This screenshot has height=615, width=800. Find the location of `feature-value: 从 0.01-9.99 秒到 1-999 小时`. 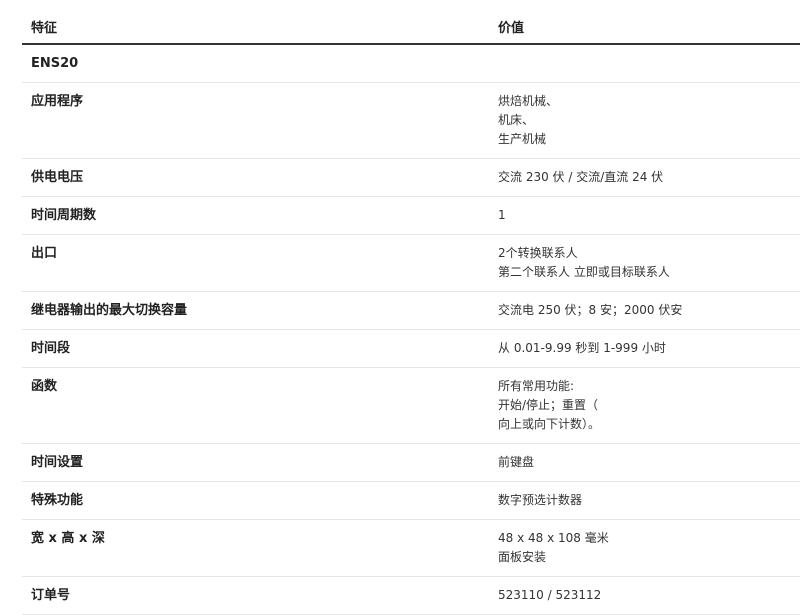

feature-value: 从 0.01-9.99 秒到 1-999 小时 is located at coordinates (649, 348).